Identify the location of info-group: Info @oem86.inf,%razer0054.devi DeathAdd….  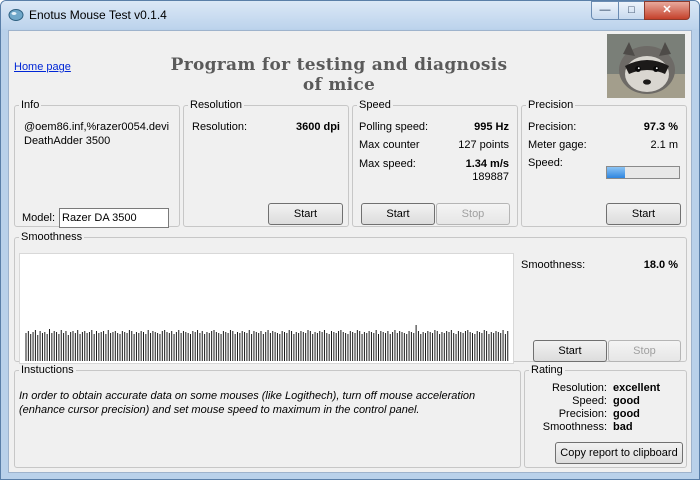
(97, 163).